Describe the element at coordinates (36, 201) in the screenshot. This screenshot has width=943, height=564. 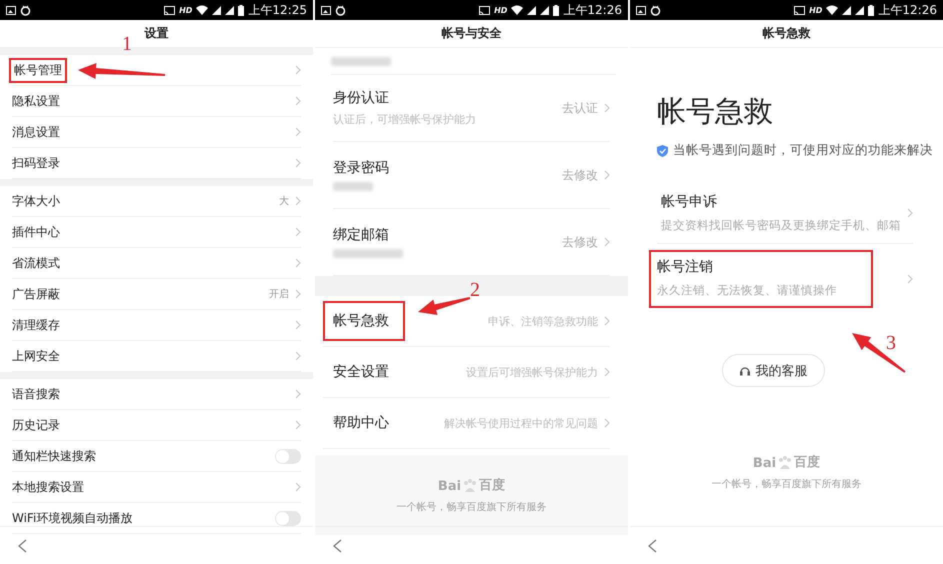
I see `setting-label: 字体大小` at that location.